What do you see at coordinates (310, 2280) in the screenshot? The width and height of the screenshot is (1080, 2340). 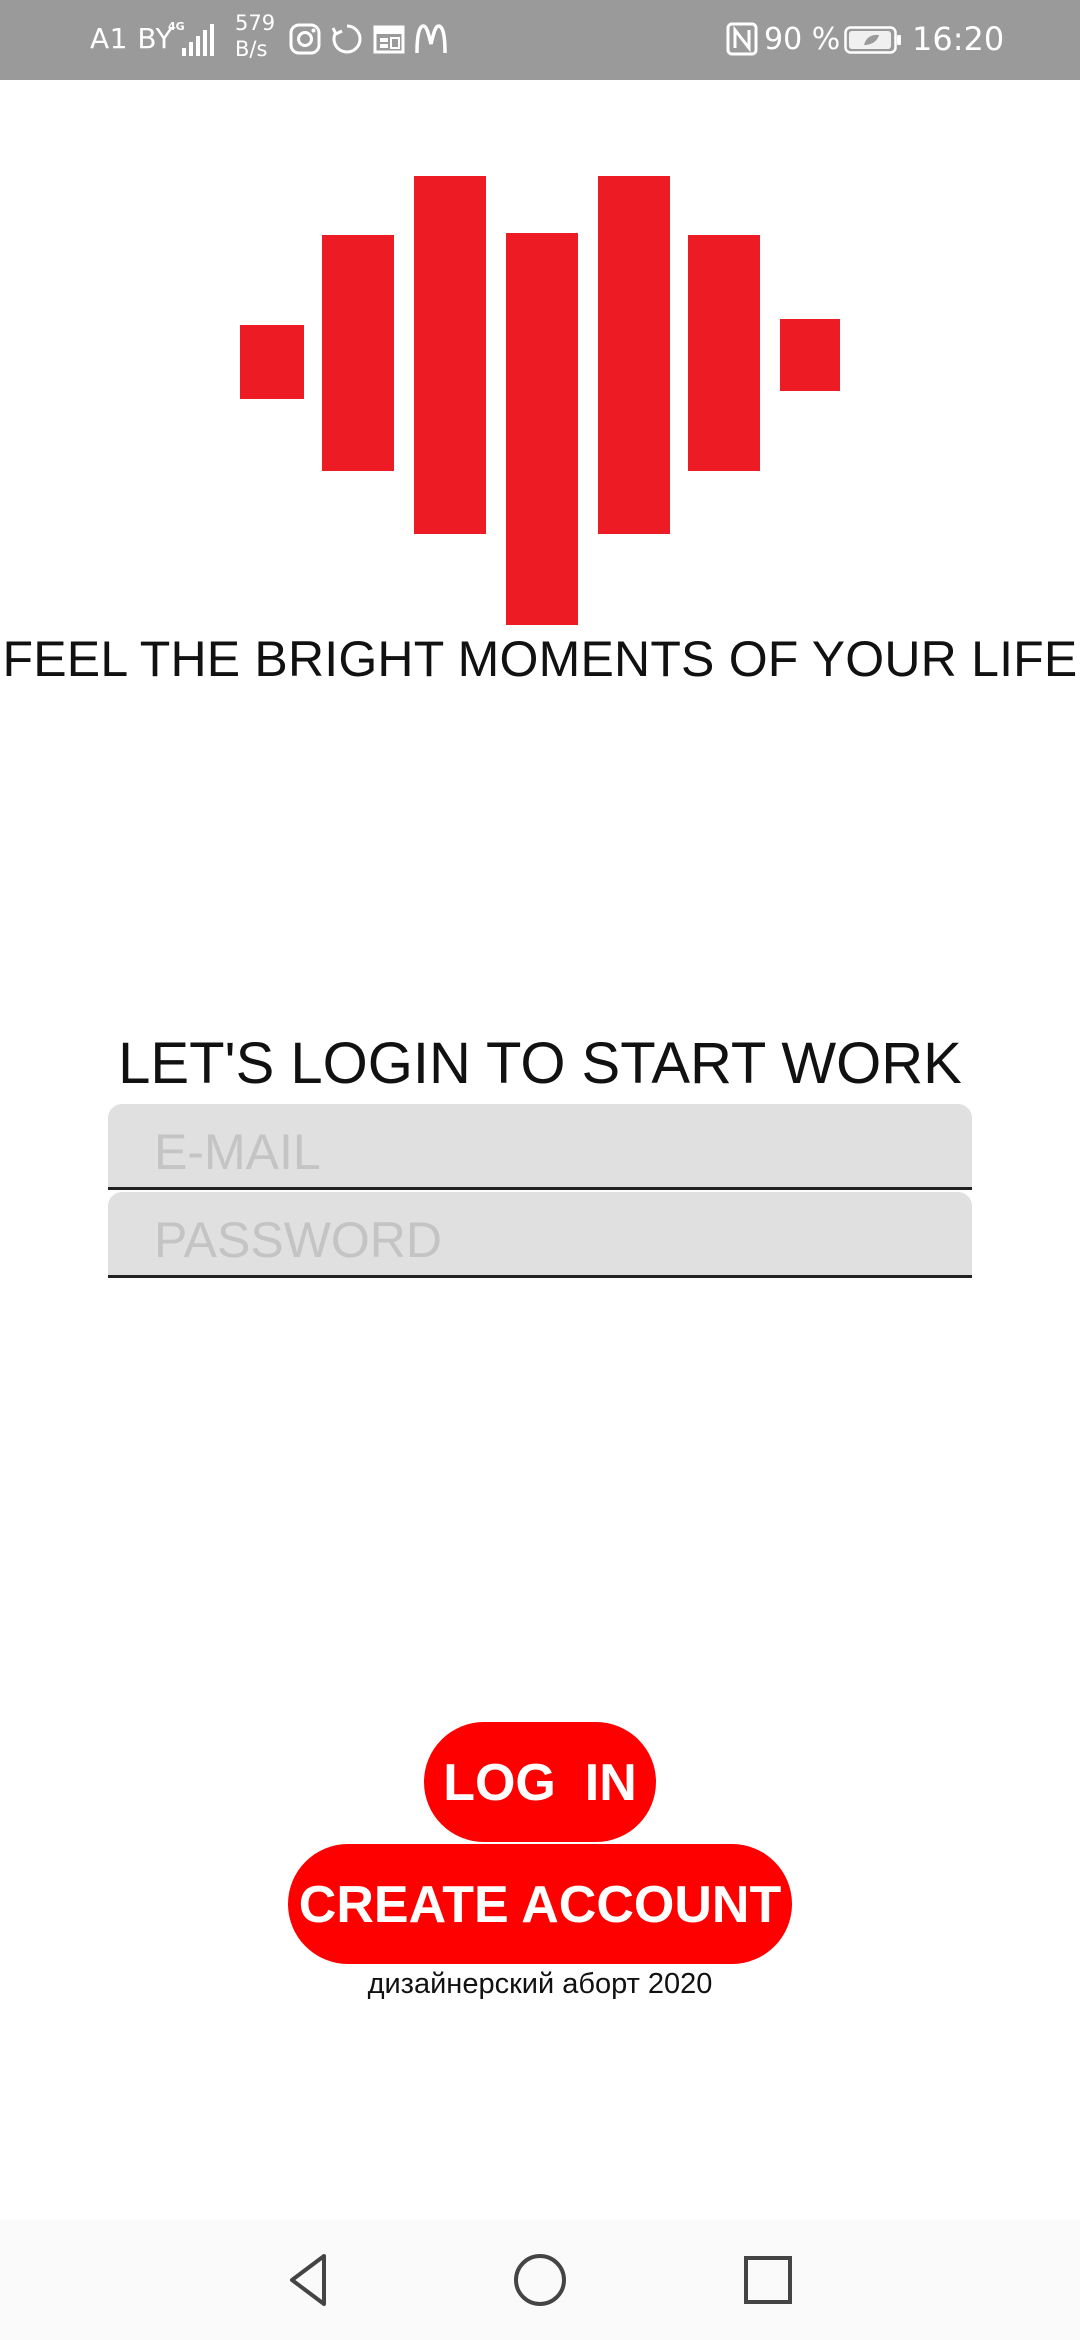 I see `back-icon` at bounding box center [310, 2280].